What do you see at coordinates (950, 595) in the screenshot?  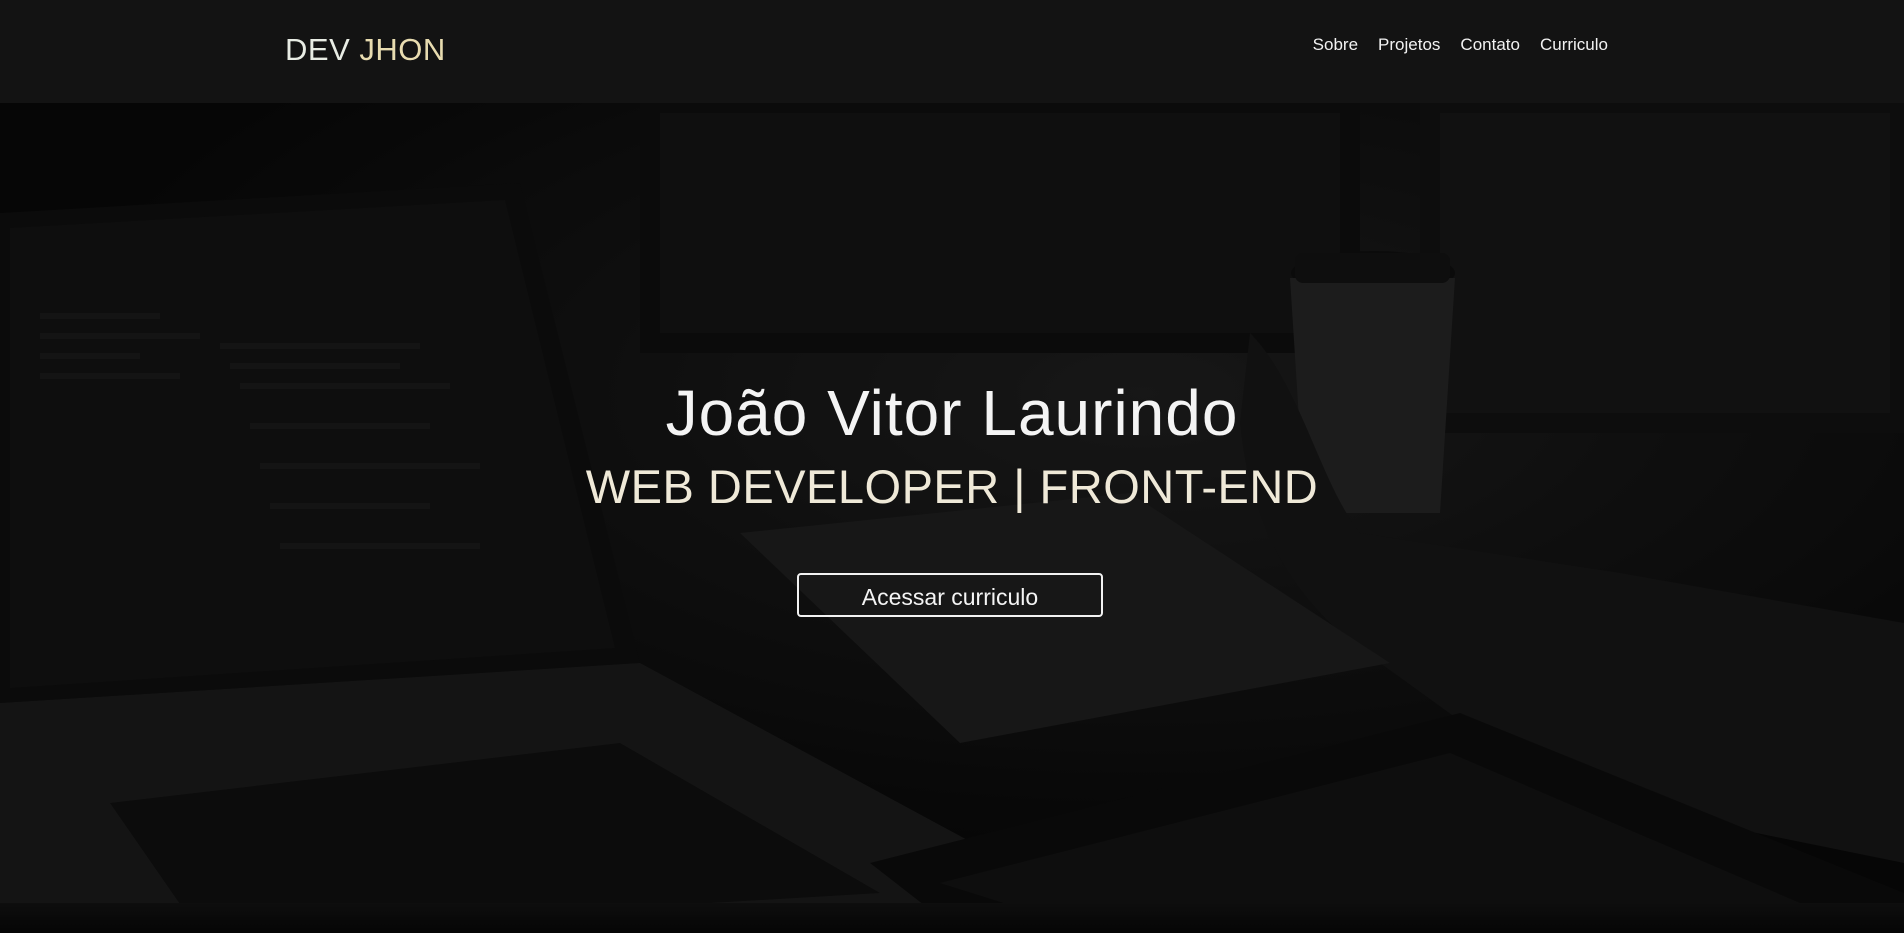 I see `access-resume-button: Acessar curriculo` at bounding box center [950, 595].